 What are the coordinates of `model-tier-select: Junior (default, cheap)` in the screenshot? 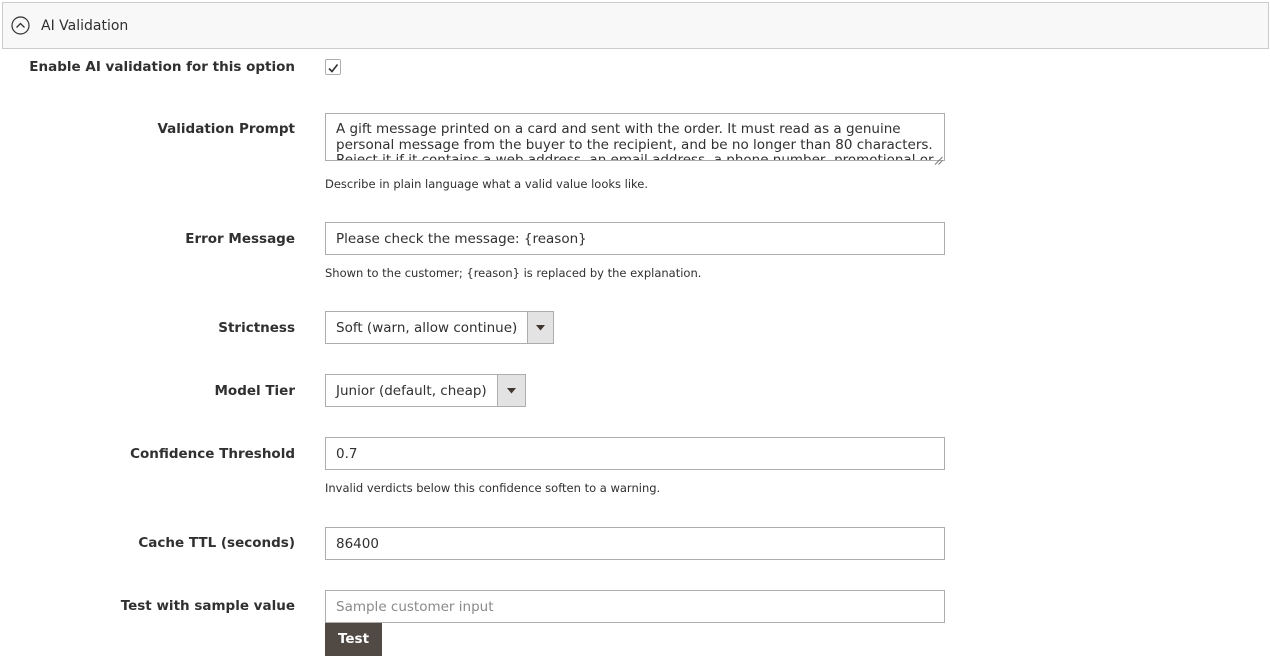 It's located at (425, 390).